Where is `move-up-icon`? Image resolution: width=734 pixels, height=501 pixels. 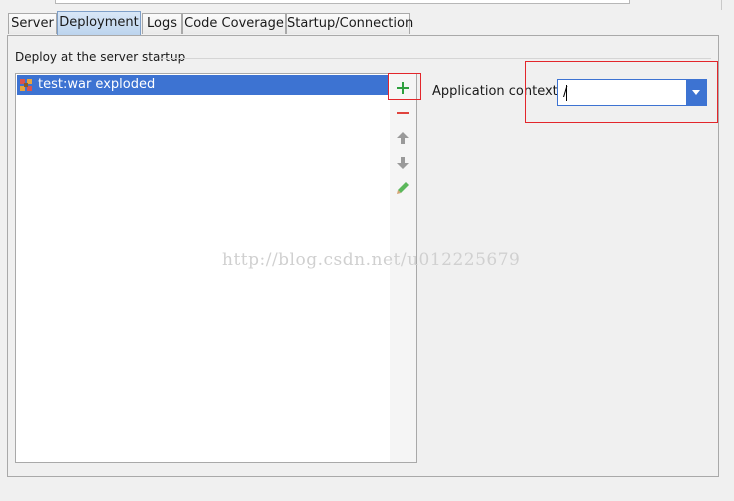 move-up-icon is located at coordinates (403, 138).